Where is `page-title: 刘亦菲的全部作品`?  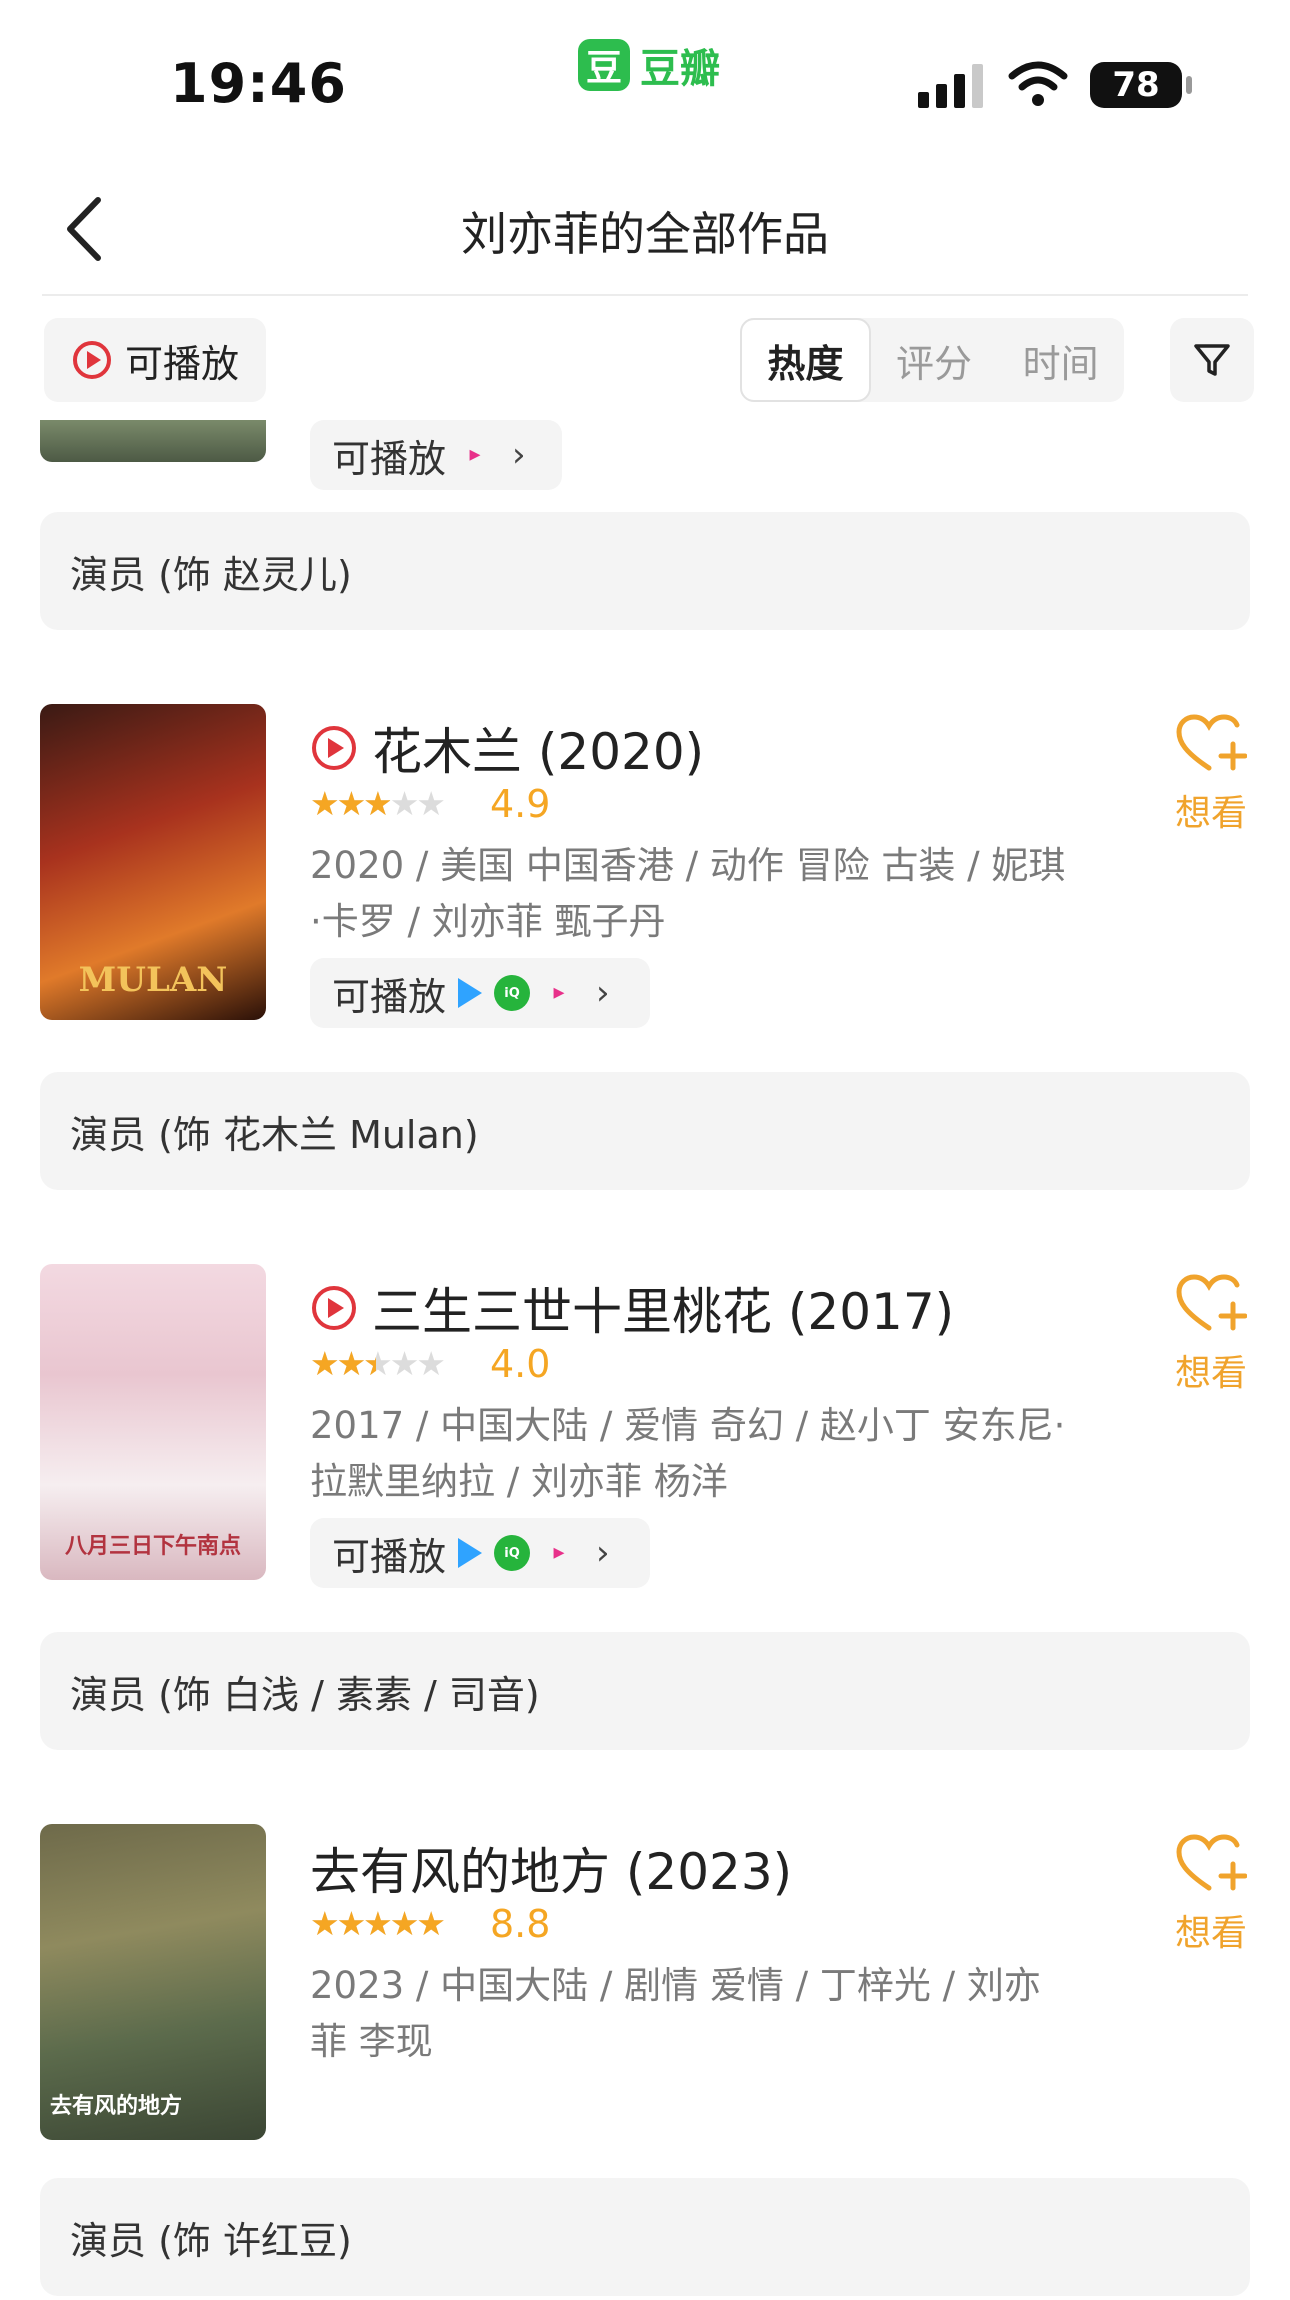
page-title: 刘亦菲的全部作品 is located at coordinates (645, 234).